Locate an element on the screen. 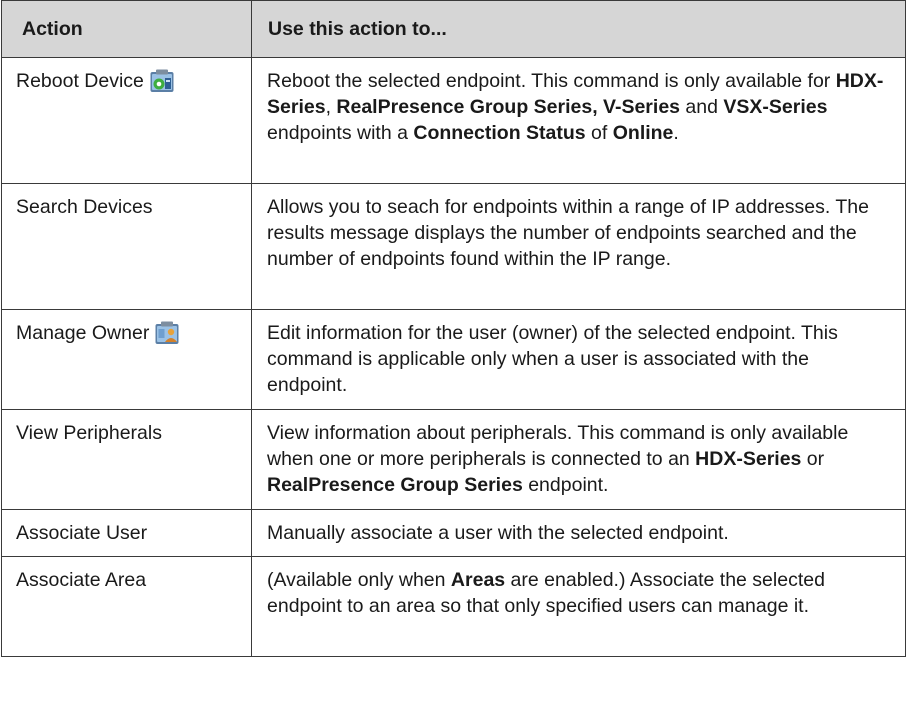  reboot-device-icon is located at coordinates (162, 84).